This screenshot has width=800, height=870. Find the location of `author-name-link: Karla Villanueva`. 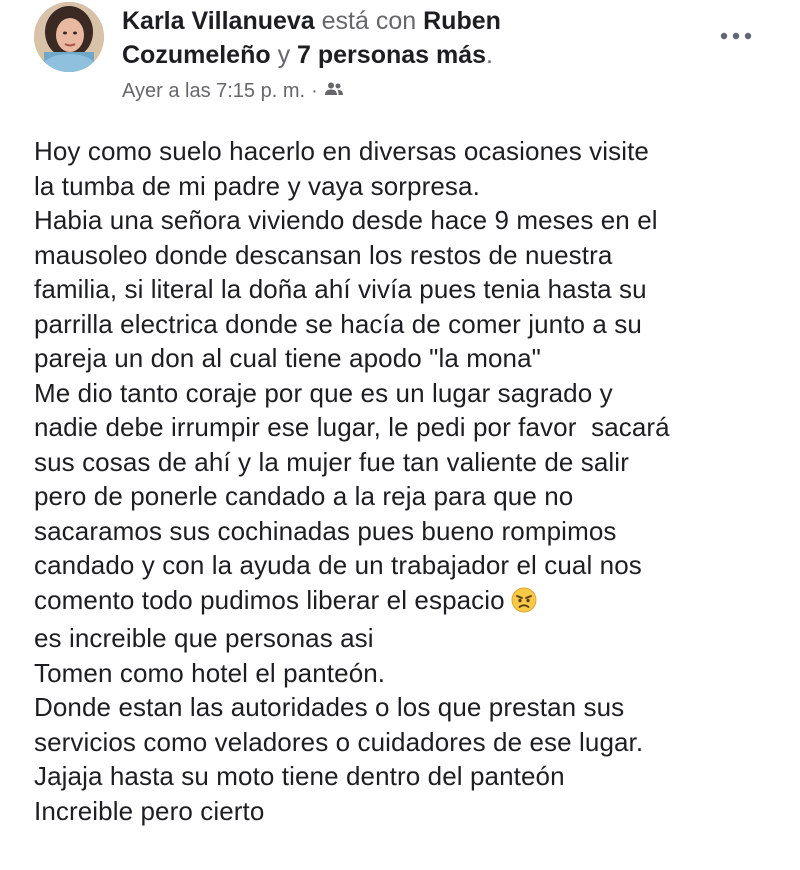

author-name-link: Karla Villanueva is located at coordinates (218, 21).